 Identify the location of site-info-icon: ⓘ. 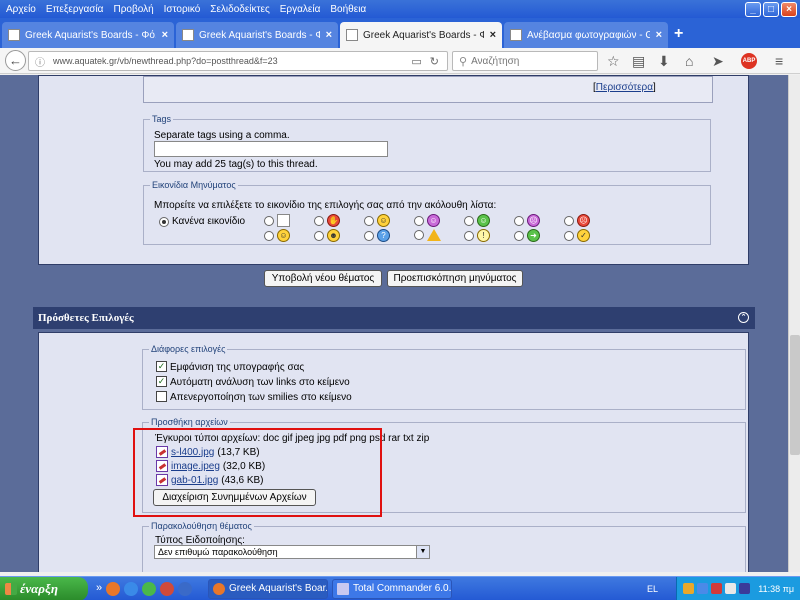
(40, 61).